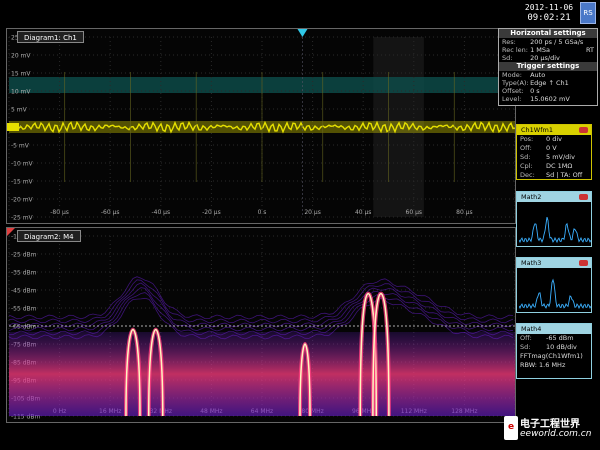 The image size is (600, 450). What do you see at coordinates (549, 18) in the screenshot?
I see `time-text: 09:02:21` at bounding box center [549, 18].